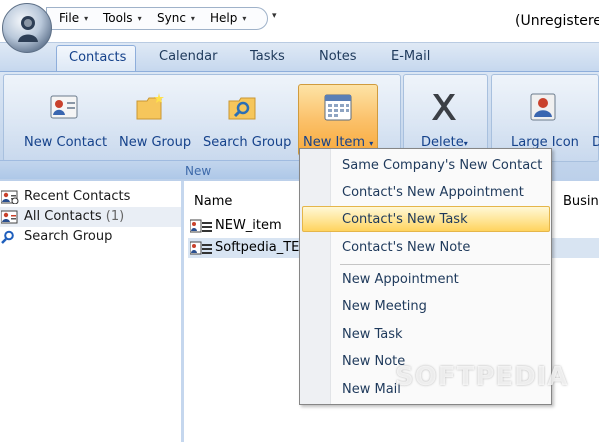 The image size is (599, 442). Describe the element at coordinates (74, 216) in the screenshot. I see `nav-all-label: All Contacts (1)` at that location.